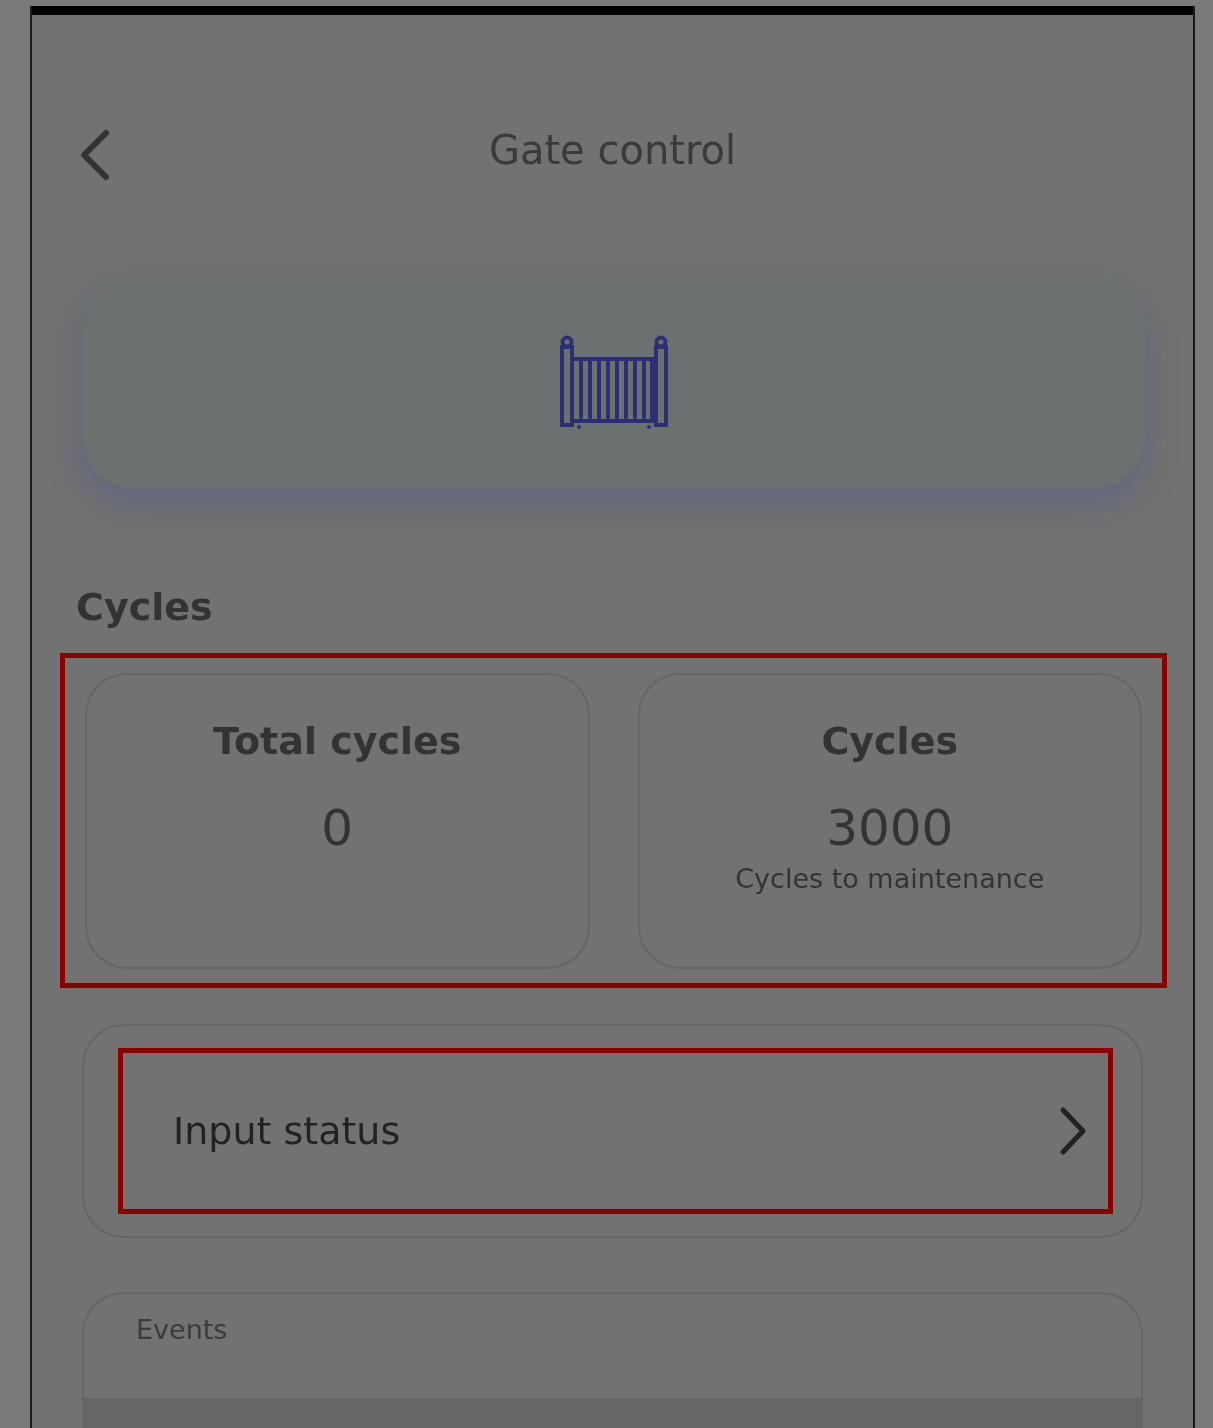  I want to click on input-status-link: Input status, so click(615, 1131).